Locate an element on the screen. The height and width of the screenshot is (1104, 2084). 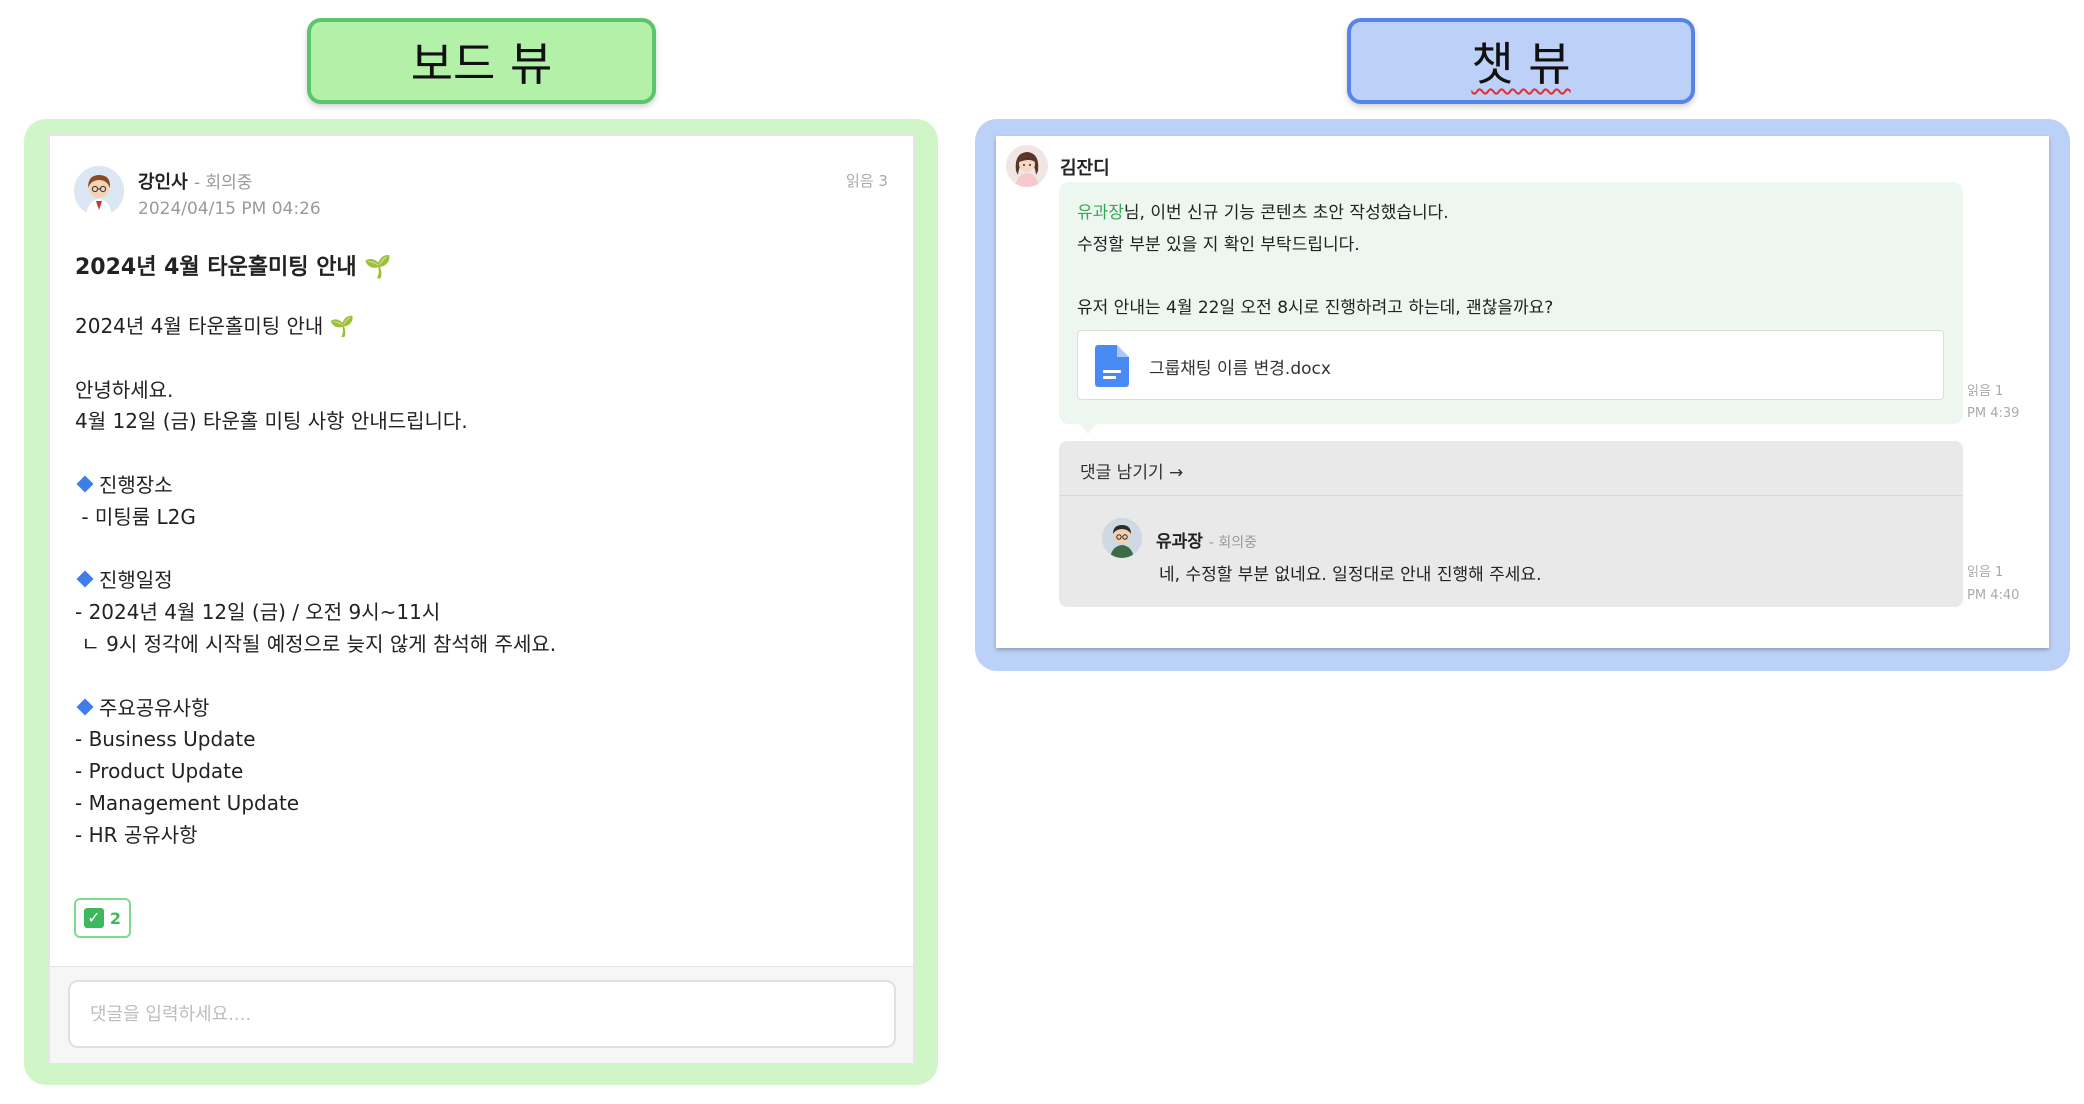
reply-author-name: 유과장 is located at coordinates (1179, 542).